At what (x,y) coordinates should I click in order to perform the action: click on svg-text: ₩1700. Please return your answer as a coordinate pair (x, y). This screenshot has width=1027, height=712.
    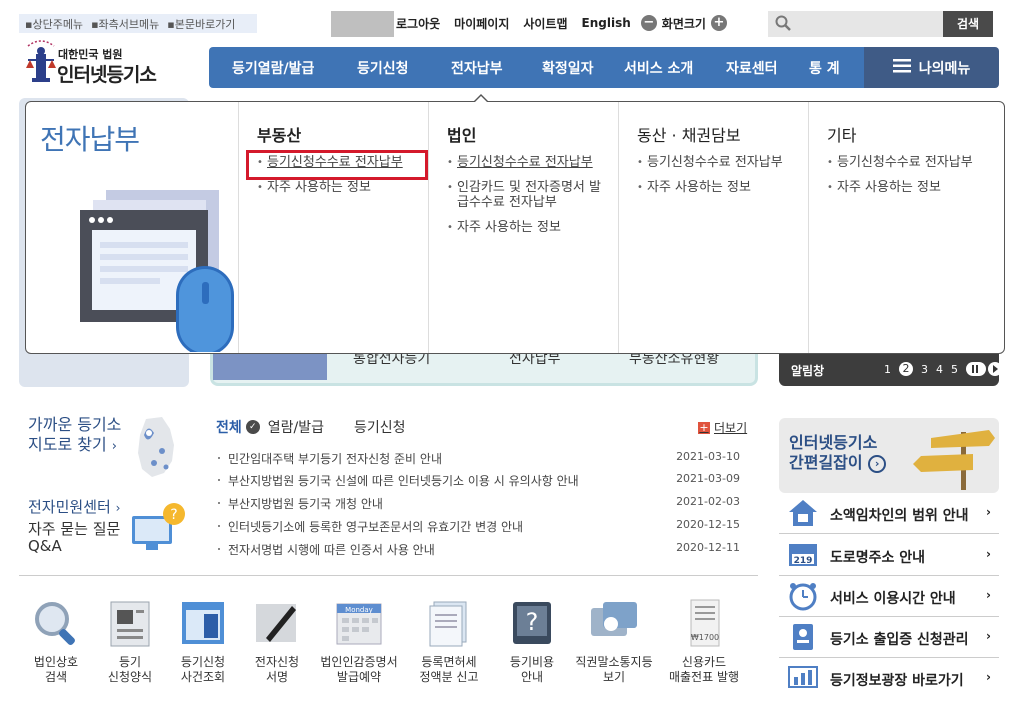
    Looking at the image, I should click on (705, 637).